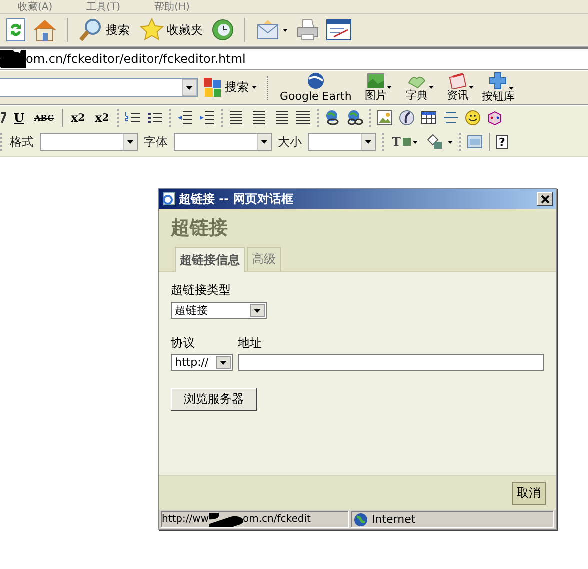 Image resolution: width=588 pixels, height=569 pixels. What do you see at coordinates (355, 118) in the screenshot?
I see `unlink-icon` at bounding box center [355, 118].